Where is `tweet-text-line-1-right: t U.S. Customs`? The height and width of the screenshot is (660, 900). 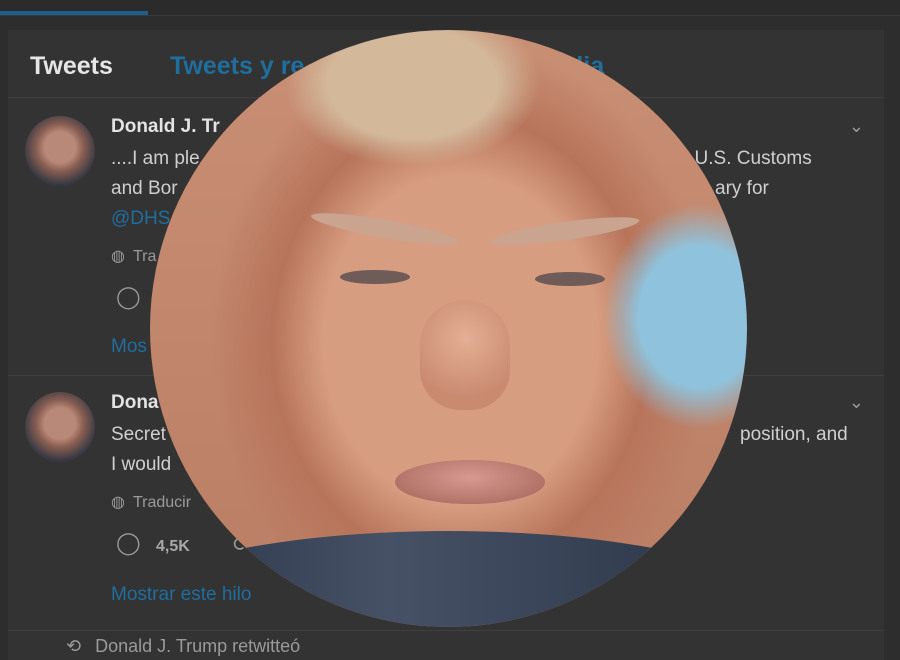
tweet-text-line-1-right: t U.S. Customs is located at coordinates (748, 158).